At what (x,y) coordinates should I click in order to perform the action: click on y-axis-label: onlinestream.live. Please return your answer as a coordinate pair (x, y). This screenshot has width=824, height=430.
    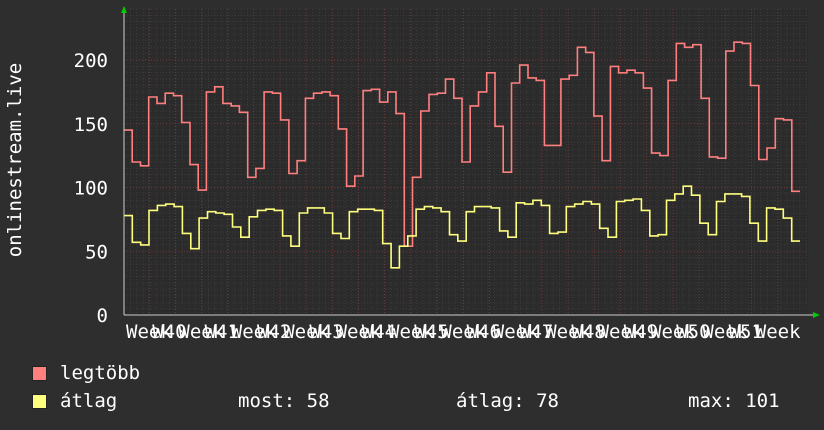
    Looking at the image, I should click on (15, 160).